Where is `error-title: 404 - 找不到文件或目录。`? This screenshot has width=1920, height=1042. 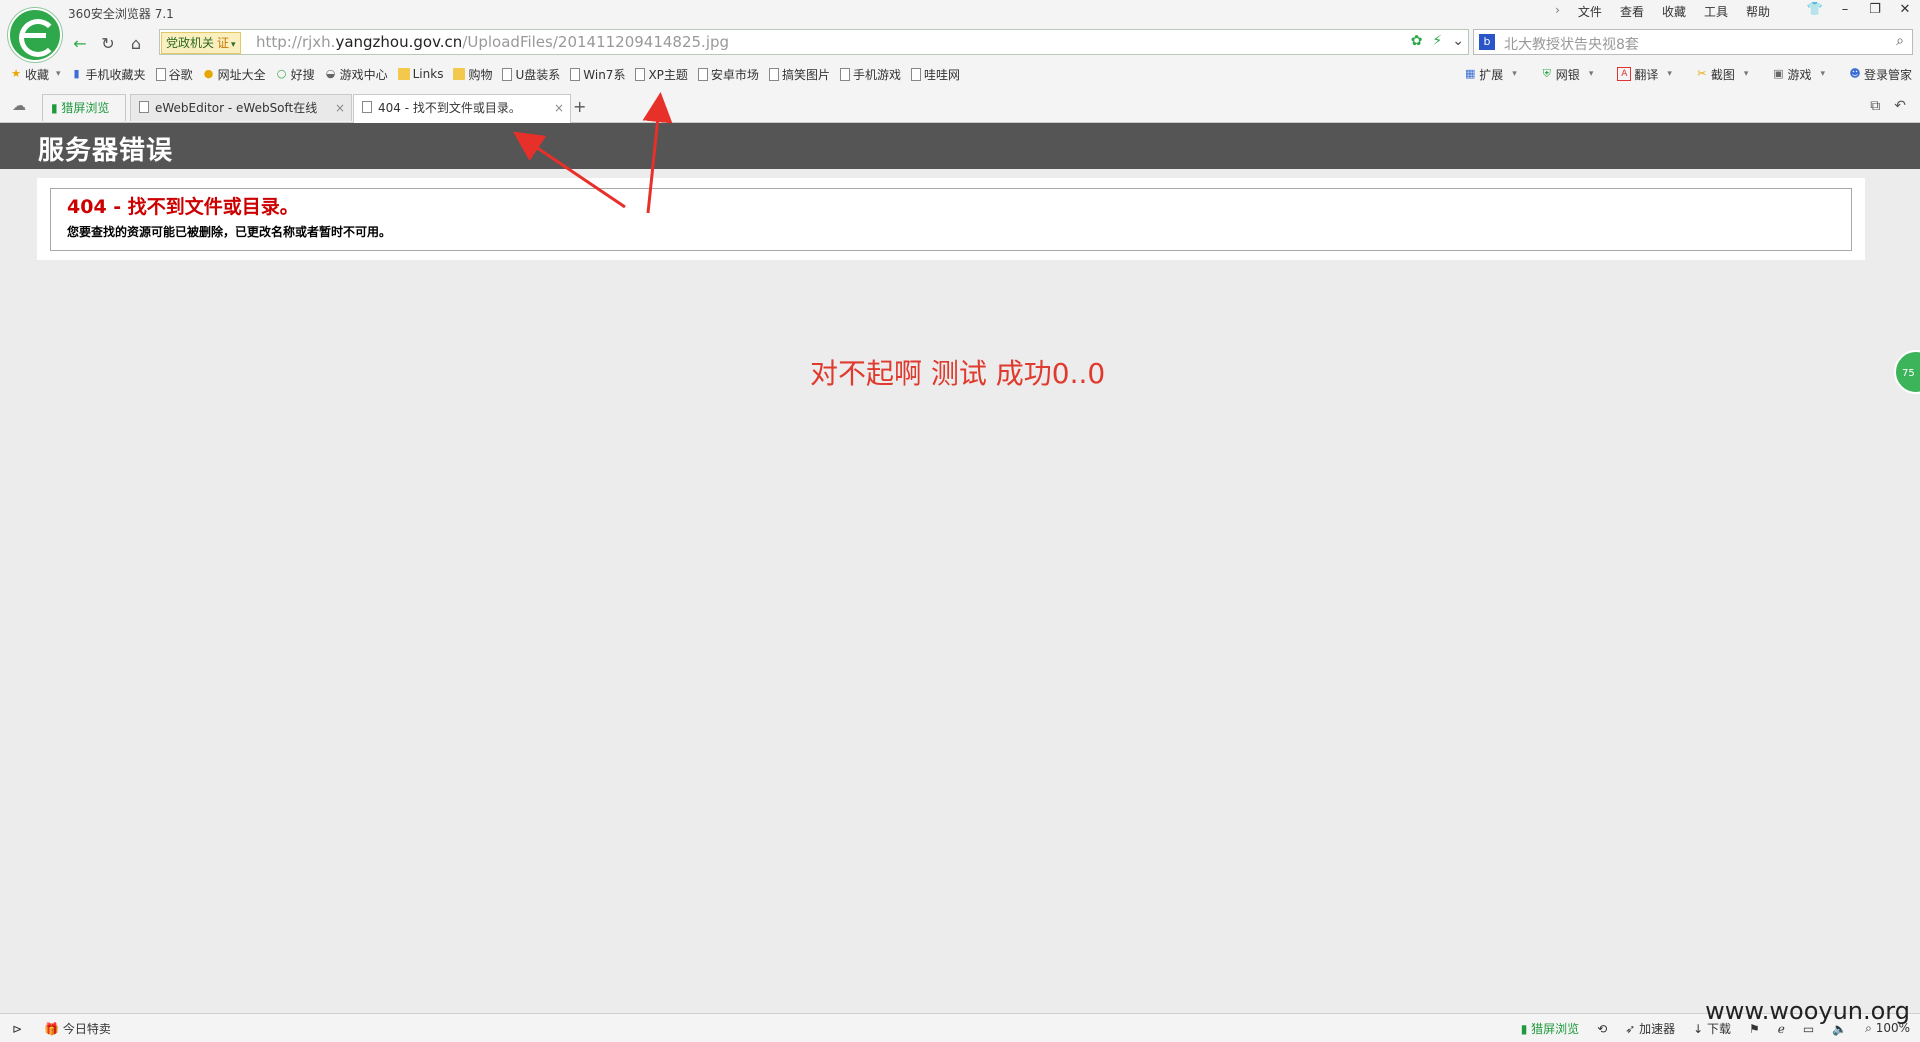 error-title: 404 - 找不到文件或目录。 is located at coordinates (183, 207).